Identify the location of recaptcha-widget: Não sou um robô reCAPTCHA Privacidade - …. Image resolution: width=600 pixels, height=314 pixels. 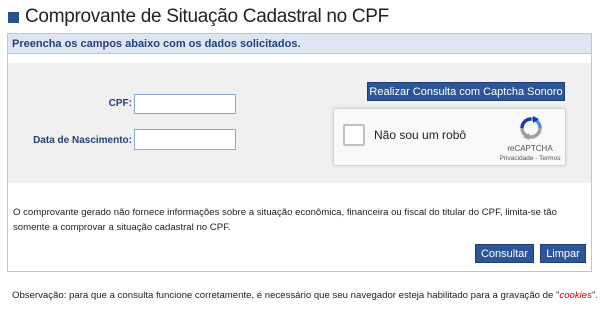
(449, 137).